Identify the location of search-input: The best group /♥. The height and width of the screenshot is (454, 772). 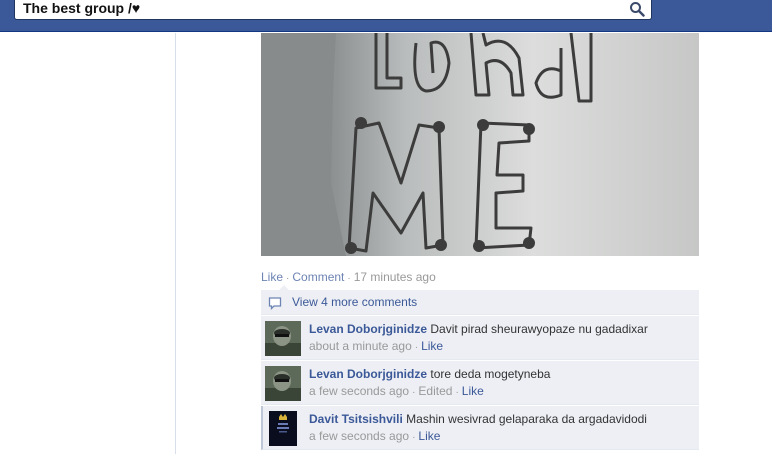
(81, 8).